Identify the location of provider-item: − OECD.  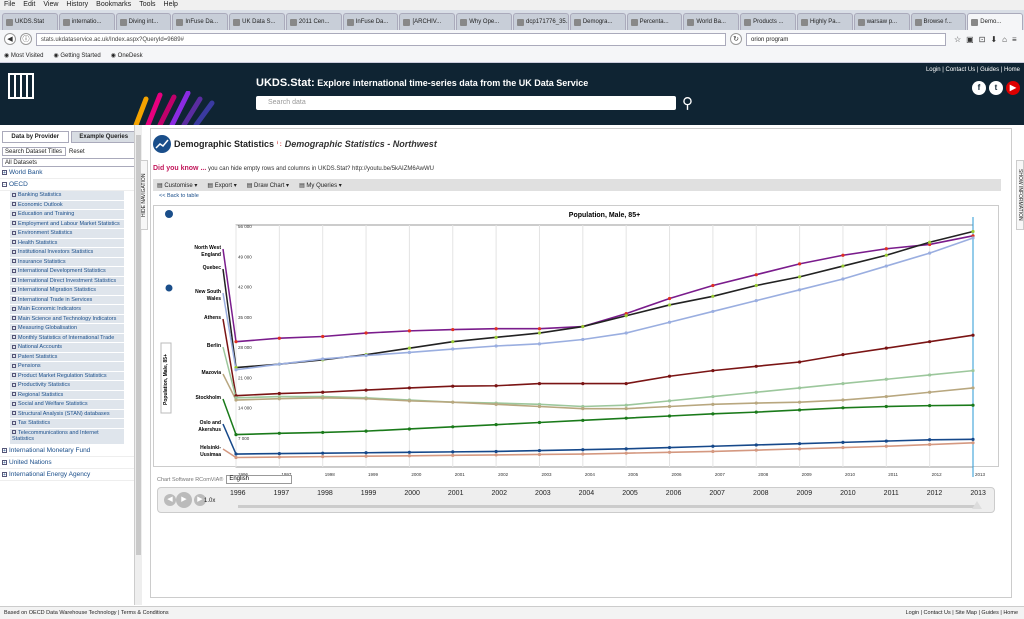
(69, 185).